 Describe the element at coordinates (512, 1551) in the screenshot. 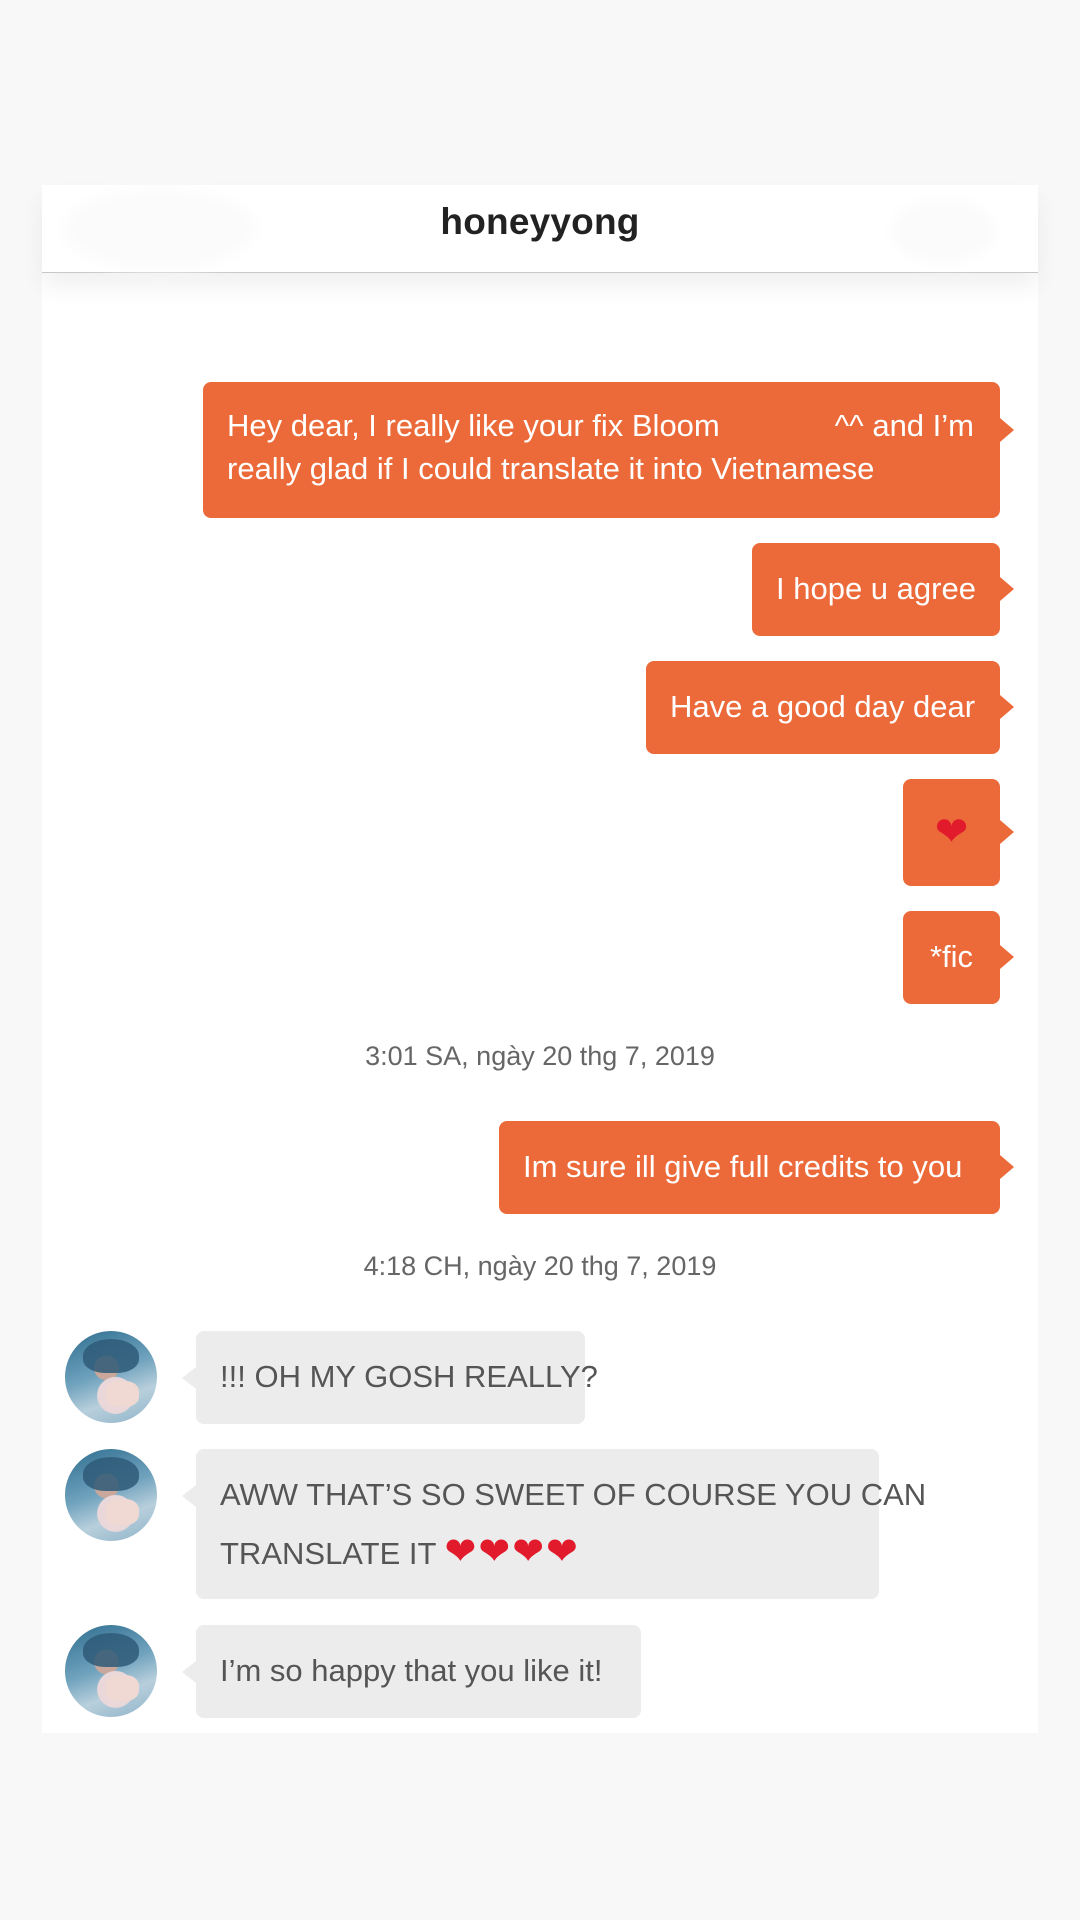

I see `heart-icon: ❤❤❤❤` at that location.